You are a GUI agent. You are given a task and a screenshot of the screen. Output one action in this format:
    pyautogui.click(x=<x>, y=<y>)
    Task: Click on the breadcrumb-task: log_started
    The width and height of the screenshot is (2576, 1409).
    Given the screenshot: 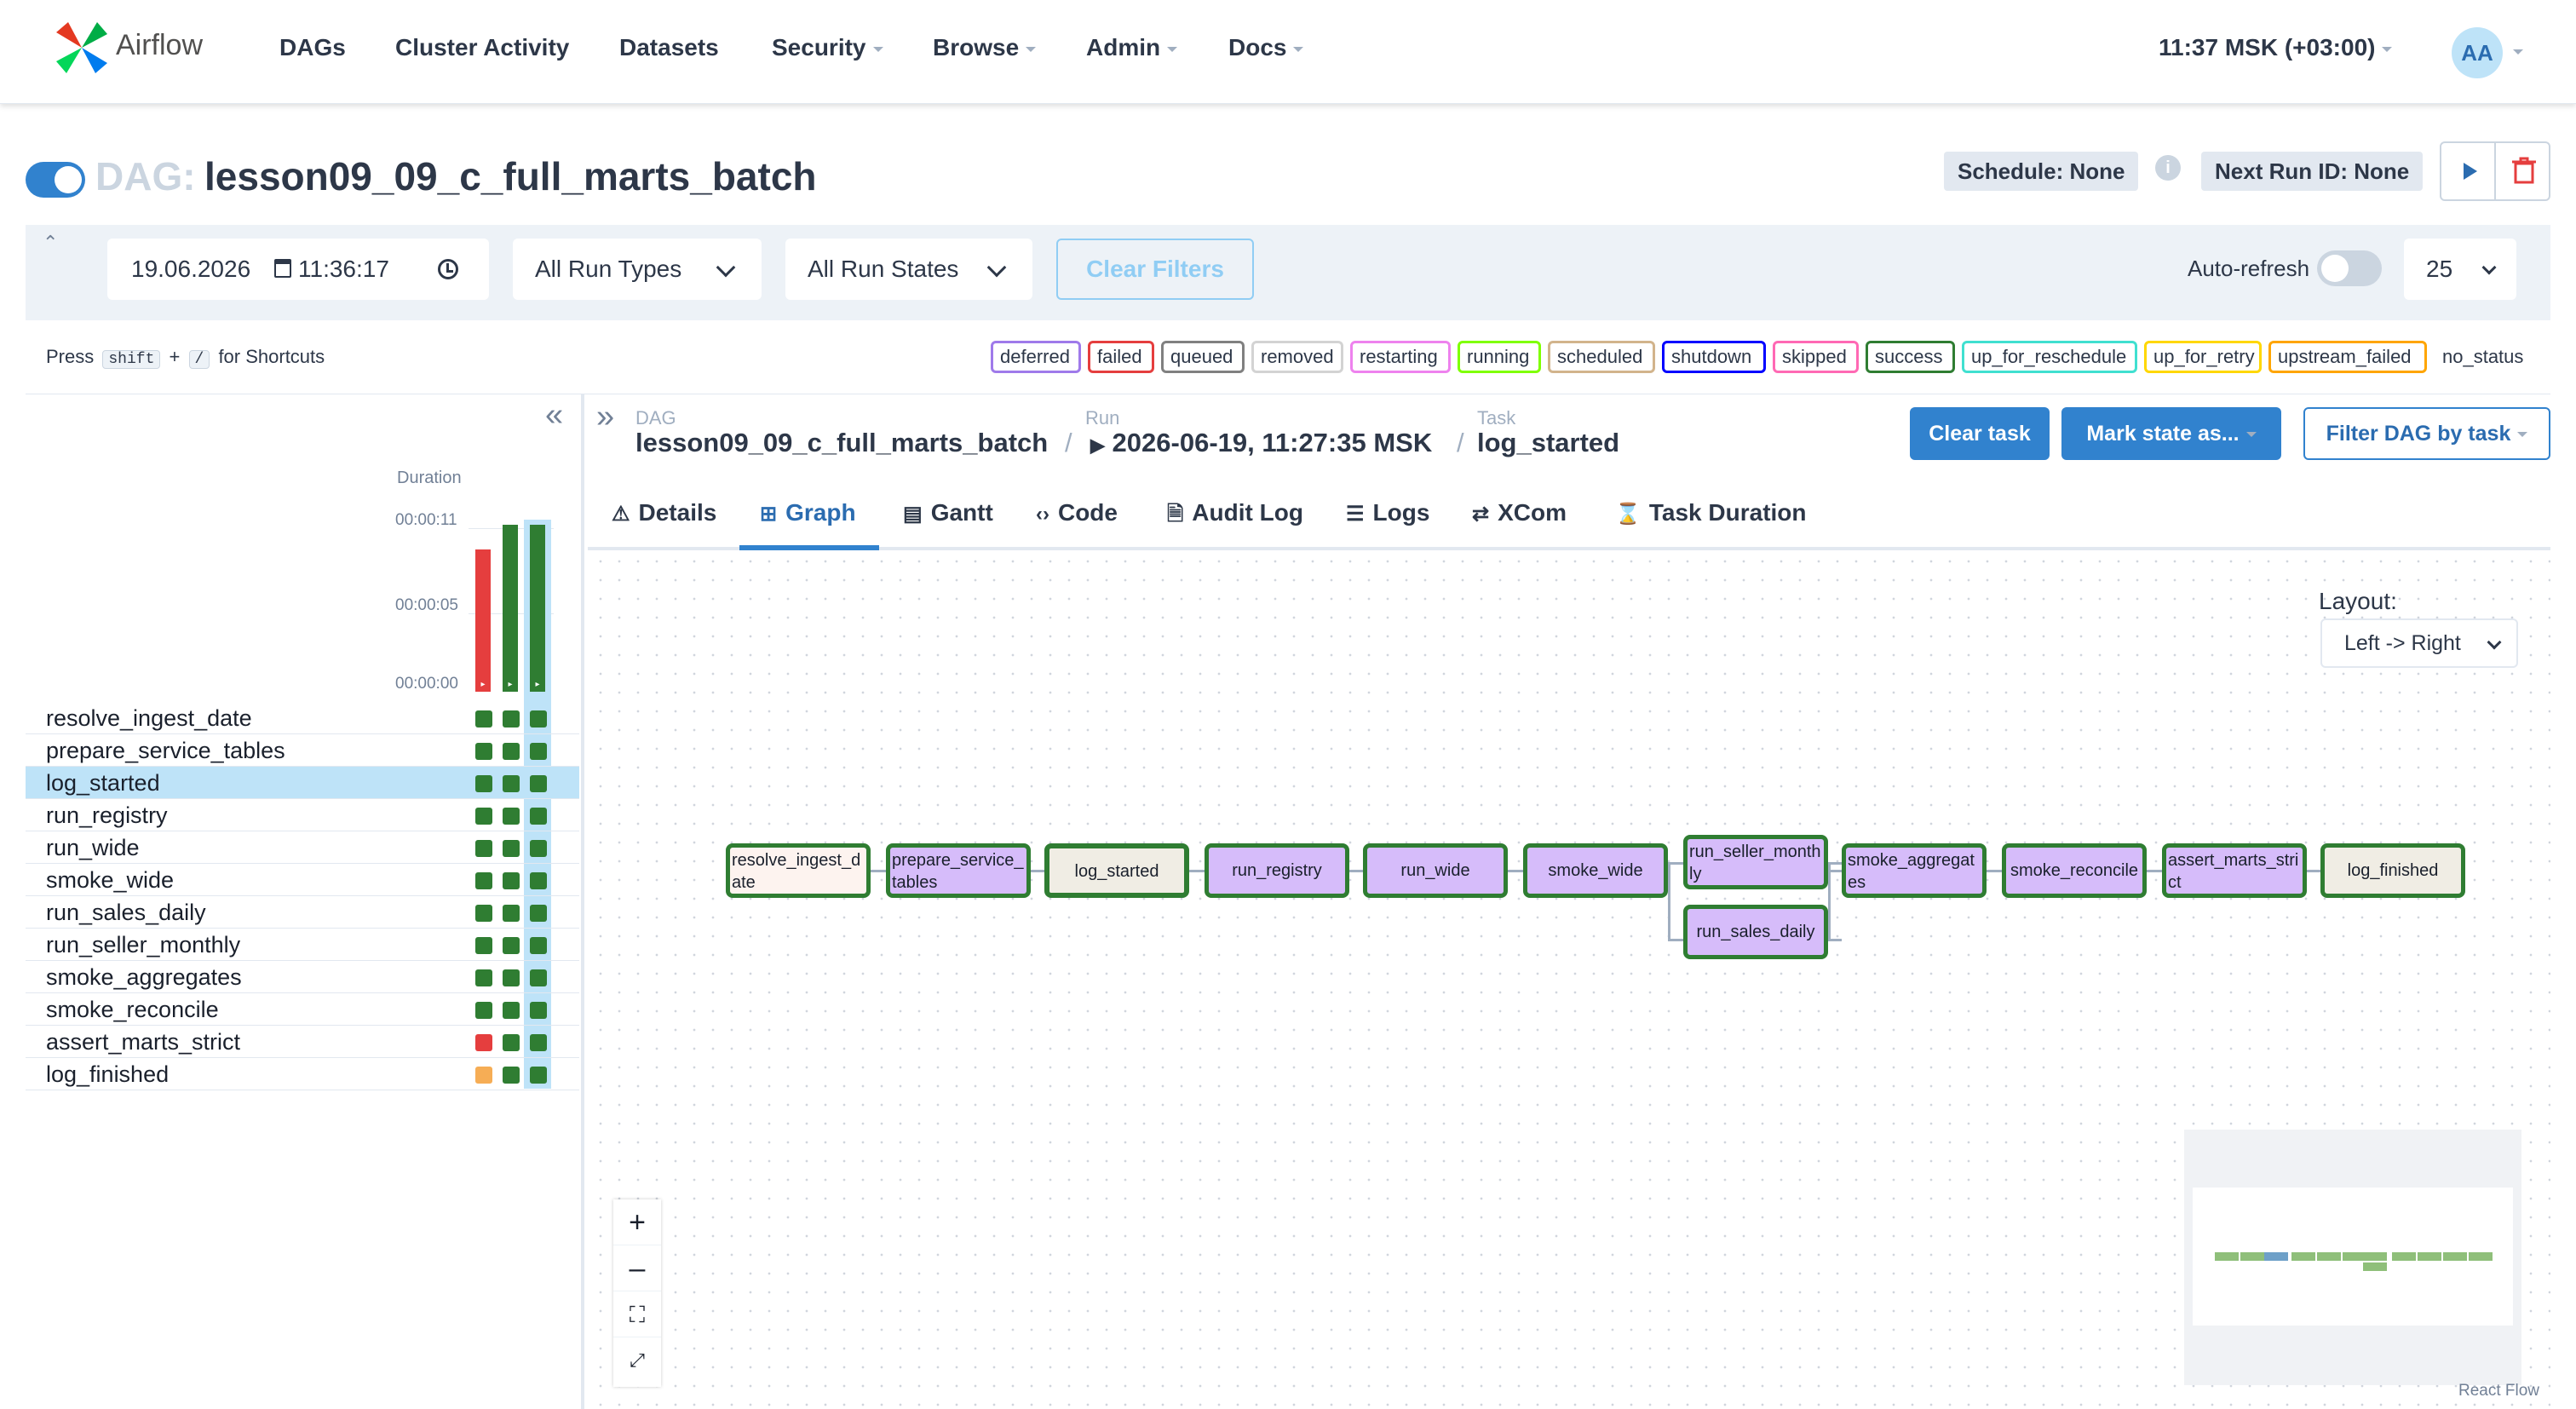 What is the action you would take?
    pyautogui.click(x=1548, y=443)
    